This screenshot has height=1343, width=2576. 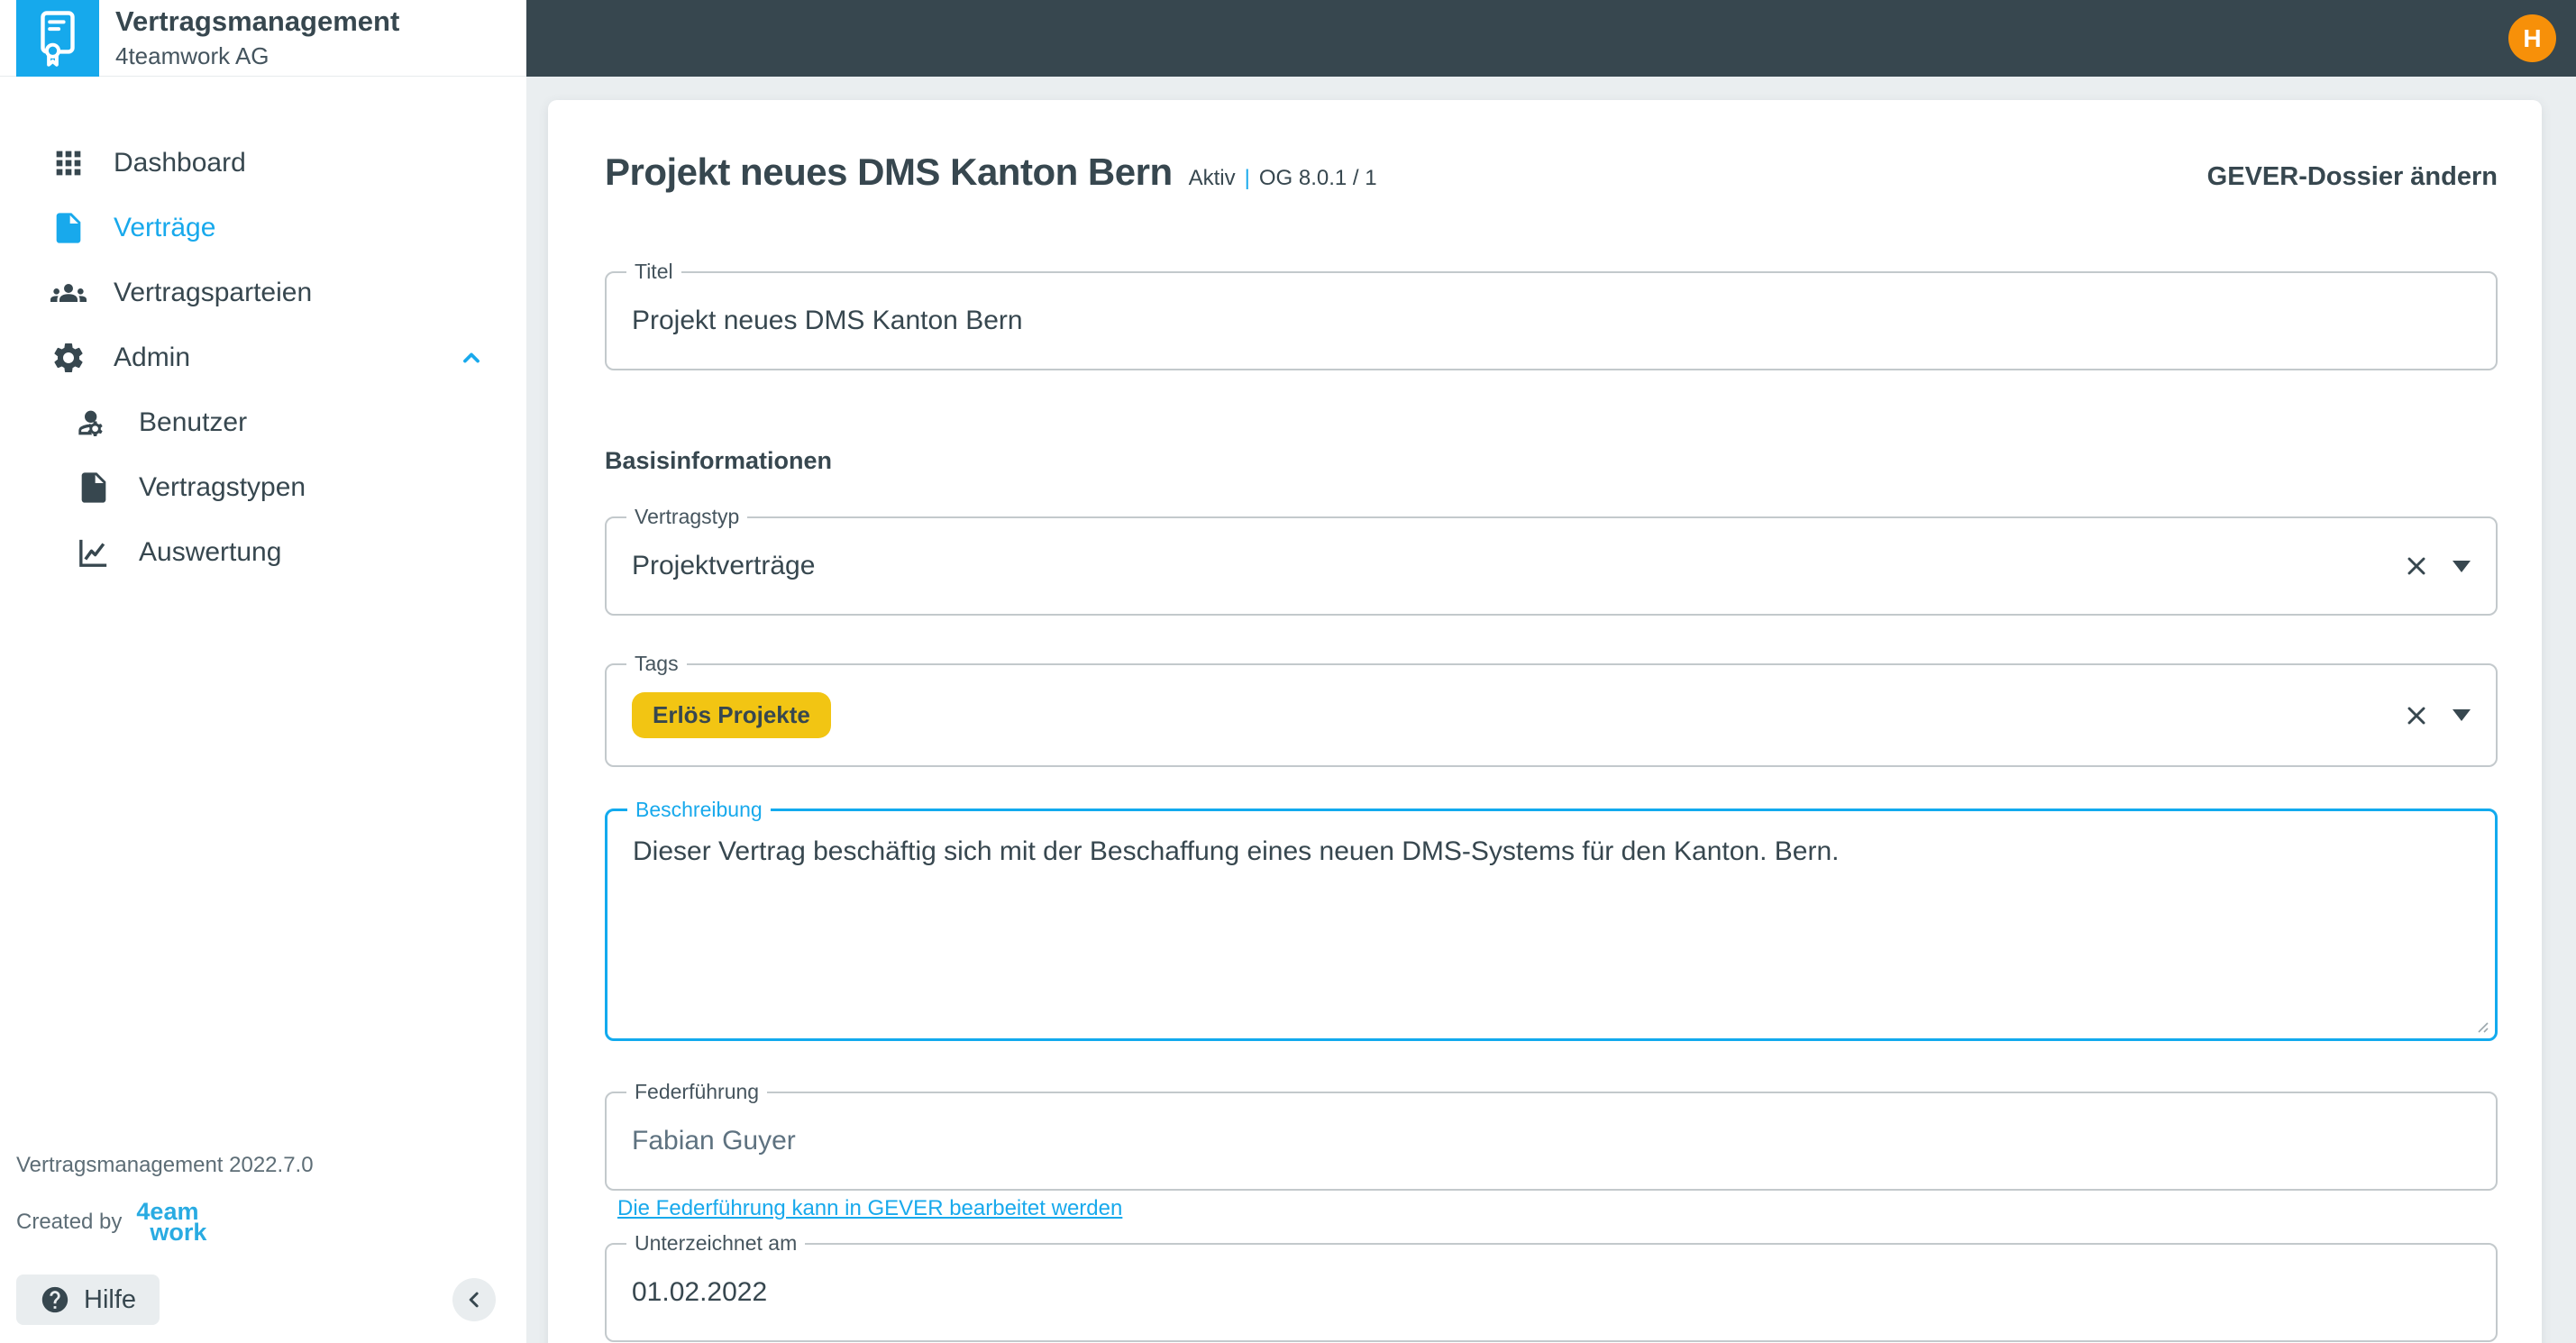 What do you see at coordinates (210, 552) in the screenshot?
I see `sidebar-item-label: Auswertung` at bounding box center [210, 552].